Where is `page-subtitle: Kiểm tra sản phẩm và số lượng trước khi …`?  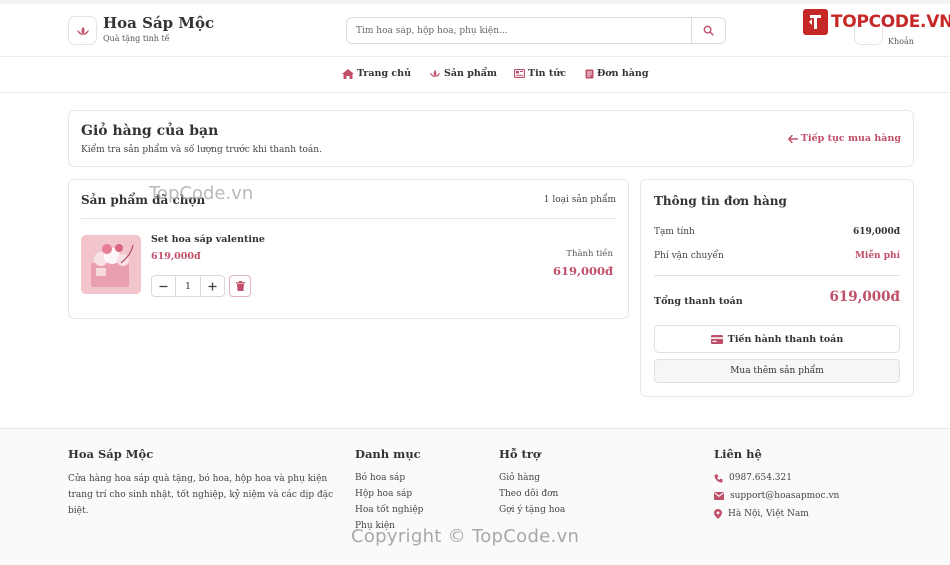
page-subtitle: Kiểm tra sản phẩm và số lượng trước khi … is located at coordinates (201, 150).